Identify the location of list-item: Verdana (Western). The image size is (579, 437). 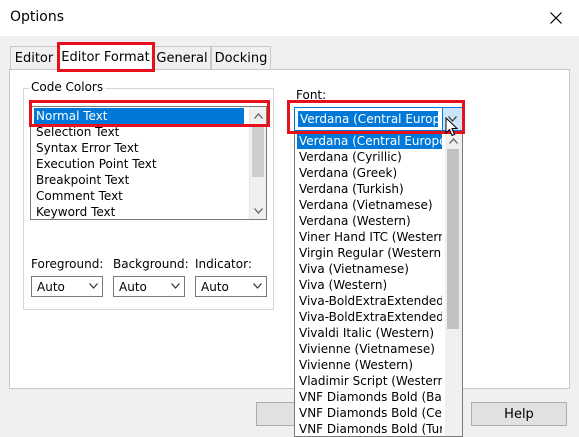
(369, 221).